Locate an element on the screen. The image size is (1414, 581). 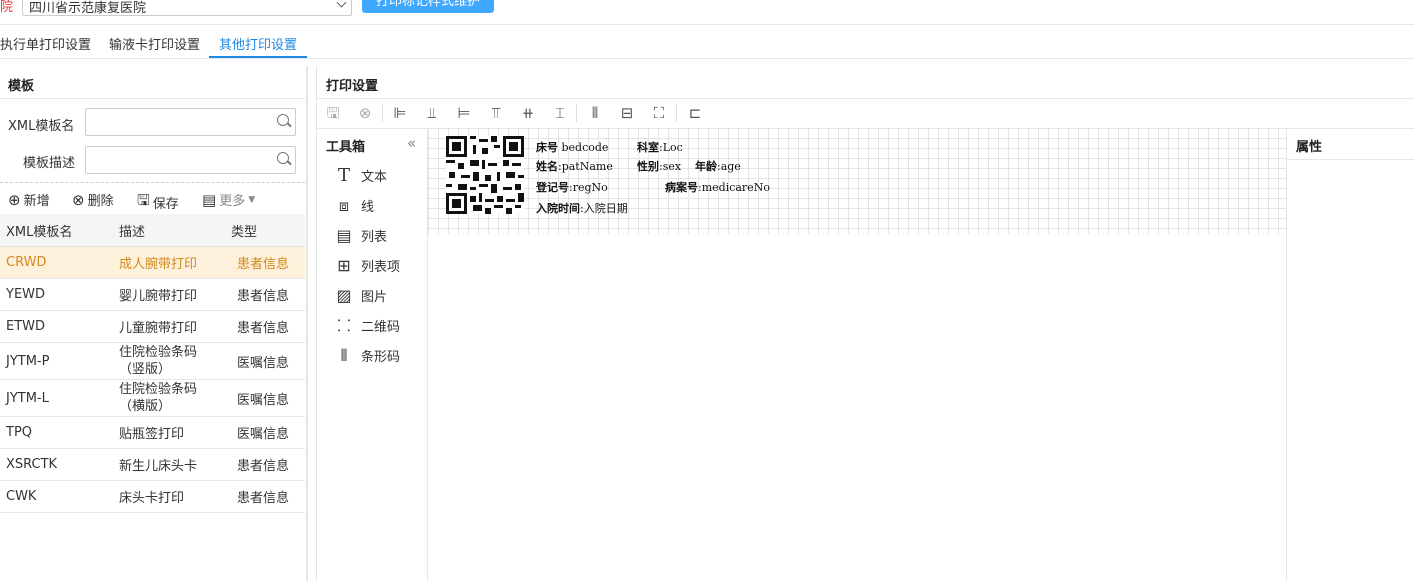
toolbox-panel: 工具箱 « T 文本 ⧈ 线 ▤ 列表 ⊞ 列表项 ▨ 图片 ⸬ 二维码 ⦀ 条形码 is located at coordinates (372, 354).